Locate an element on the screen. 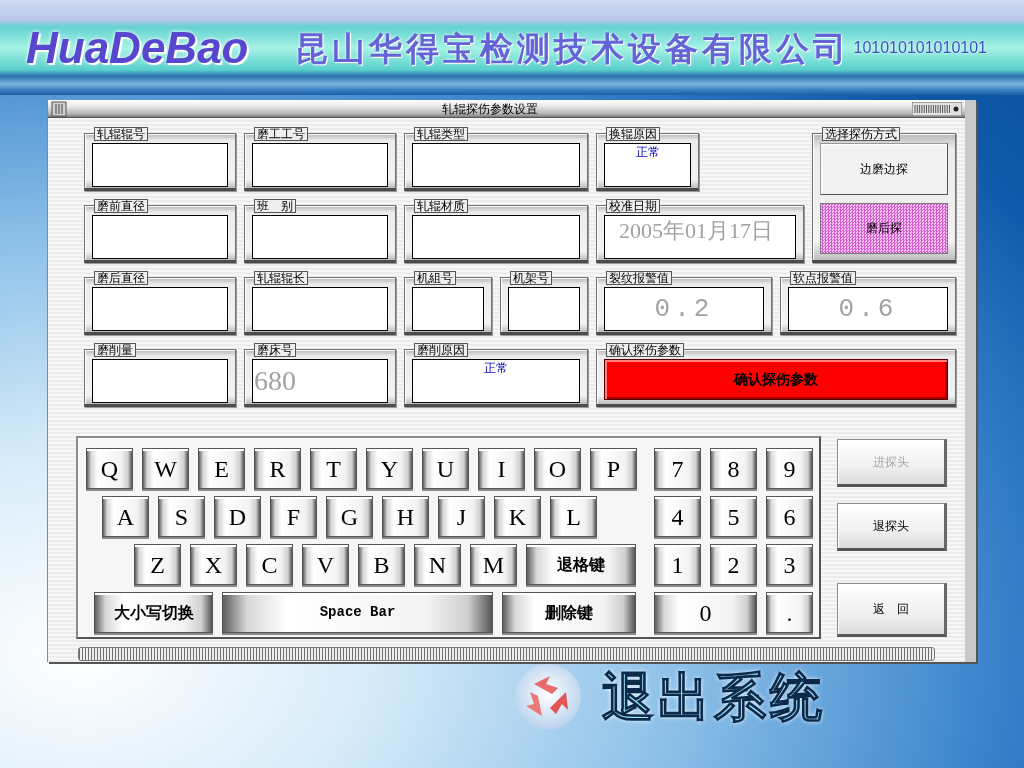 The image size is (1024, 768). side-button: 退探头 is located at coordinates (892, 527).